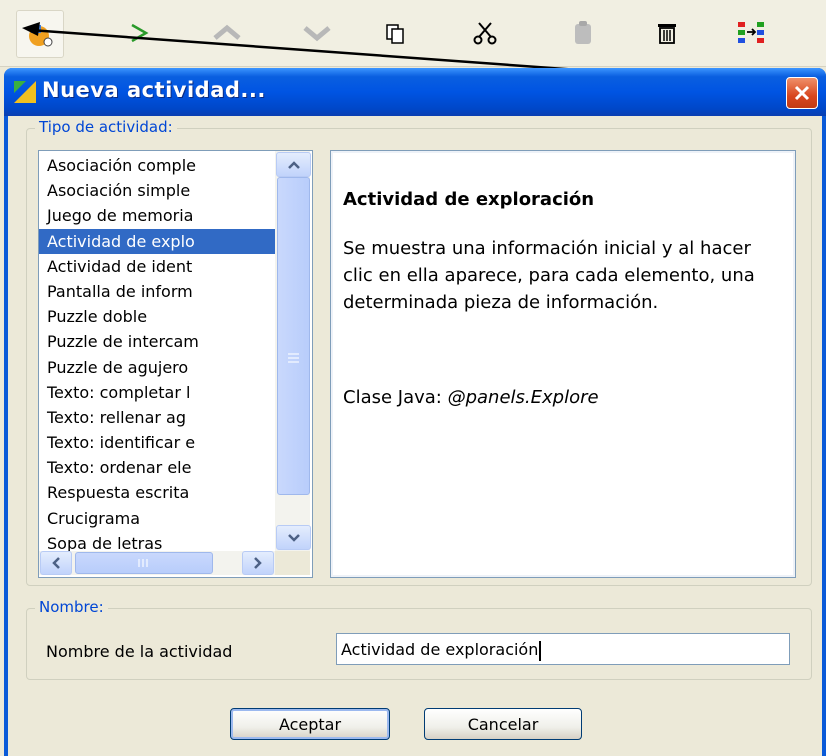 This screenshot has height=756, width=826. I want to click on toolbar, so click(413, 33).